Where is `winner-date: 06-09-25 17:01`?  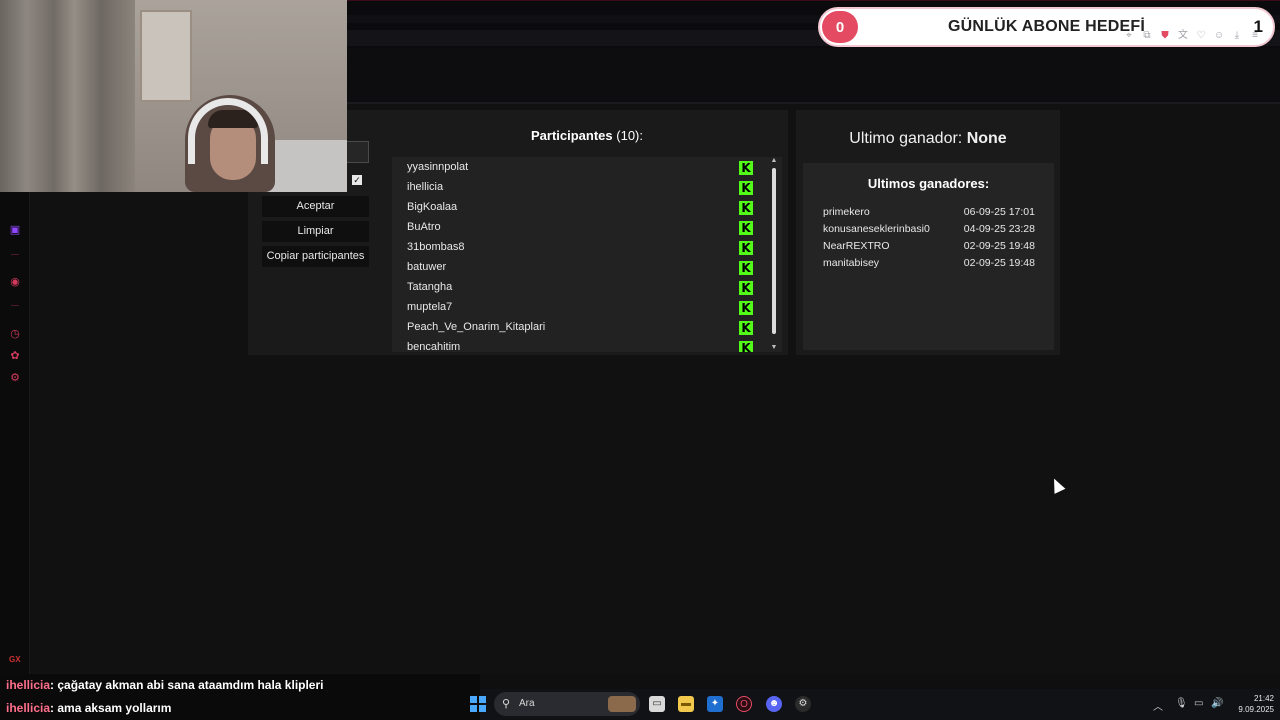 winner-date: 06-09-25 17:01 is located at coordinates (999, 212).